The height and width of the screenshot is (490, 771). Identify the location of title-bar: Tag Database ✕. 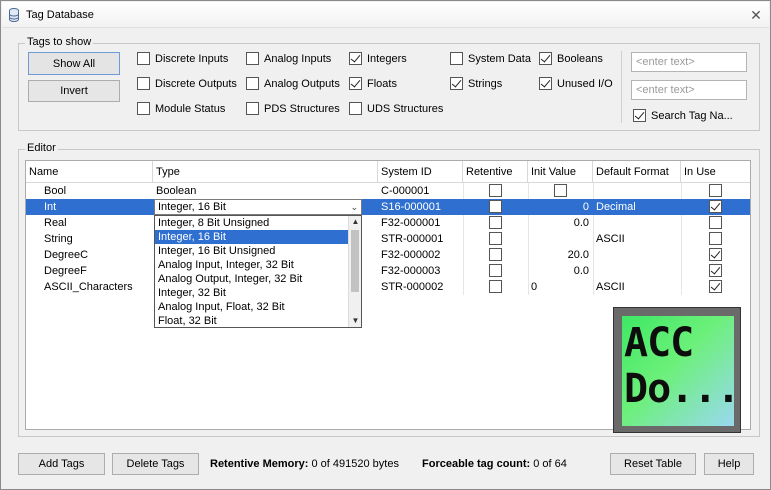
(385, 15).